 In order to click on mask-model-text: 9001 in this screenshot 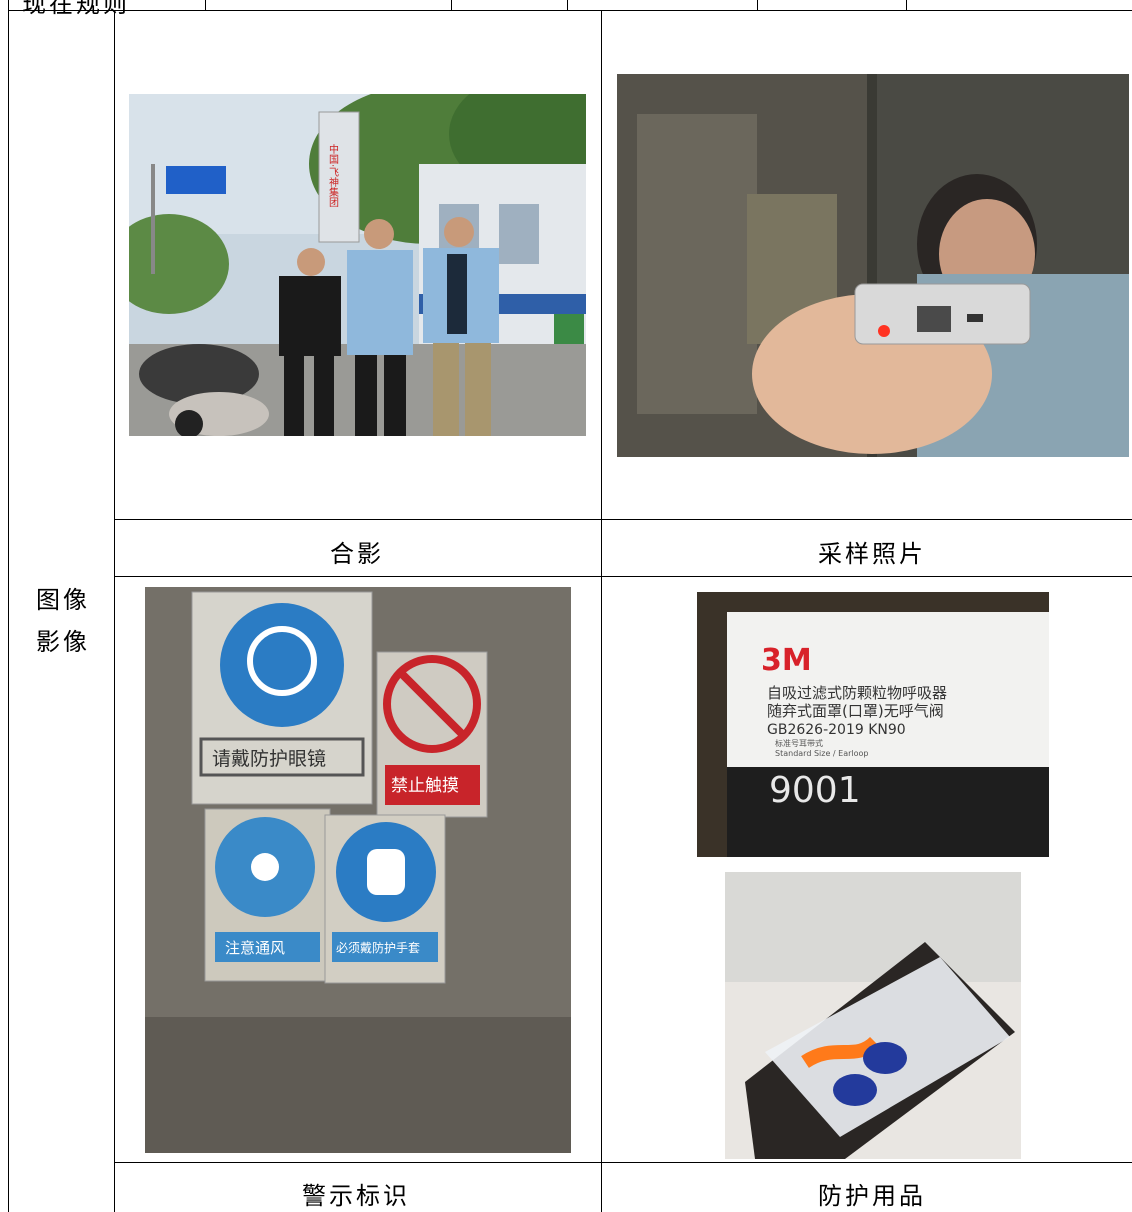, I will do `click(815, 790)`.